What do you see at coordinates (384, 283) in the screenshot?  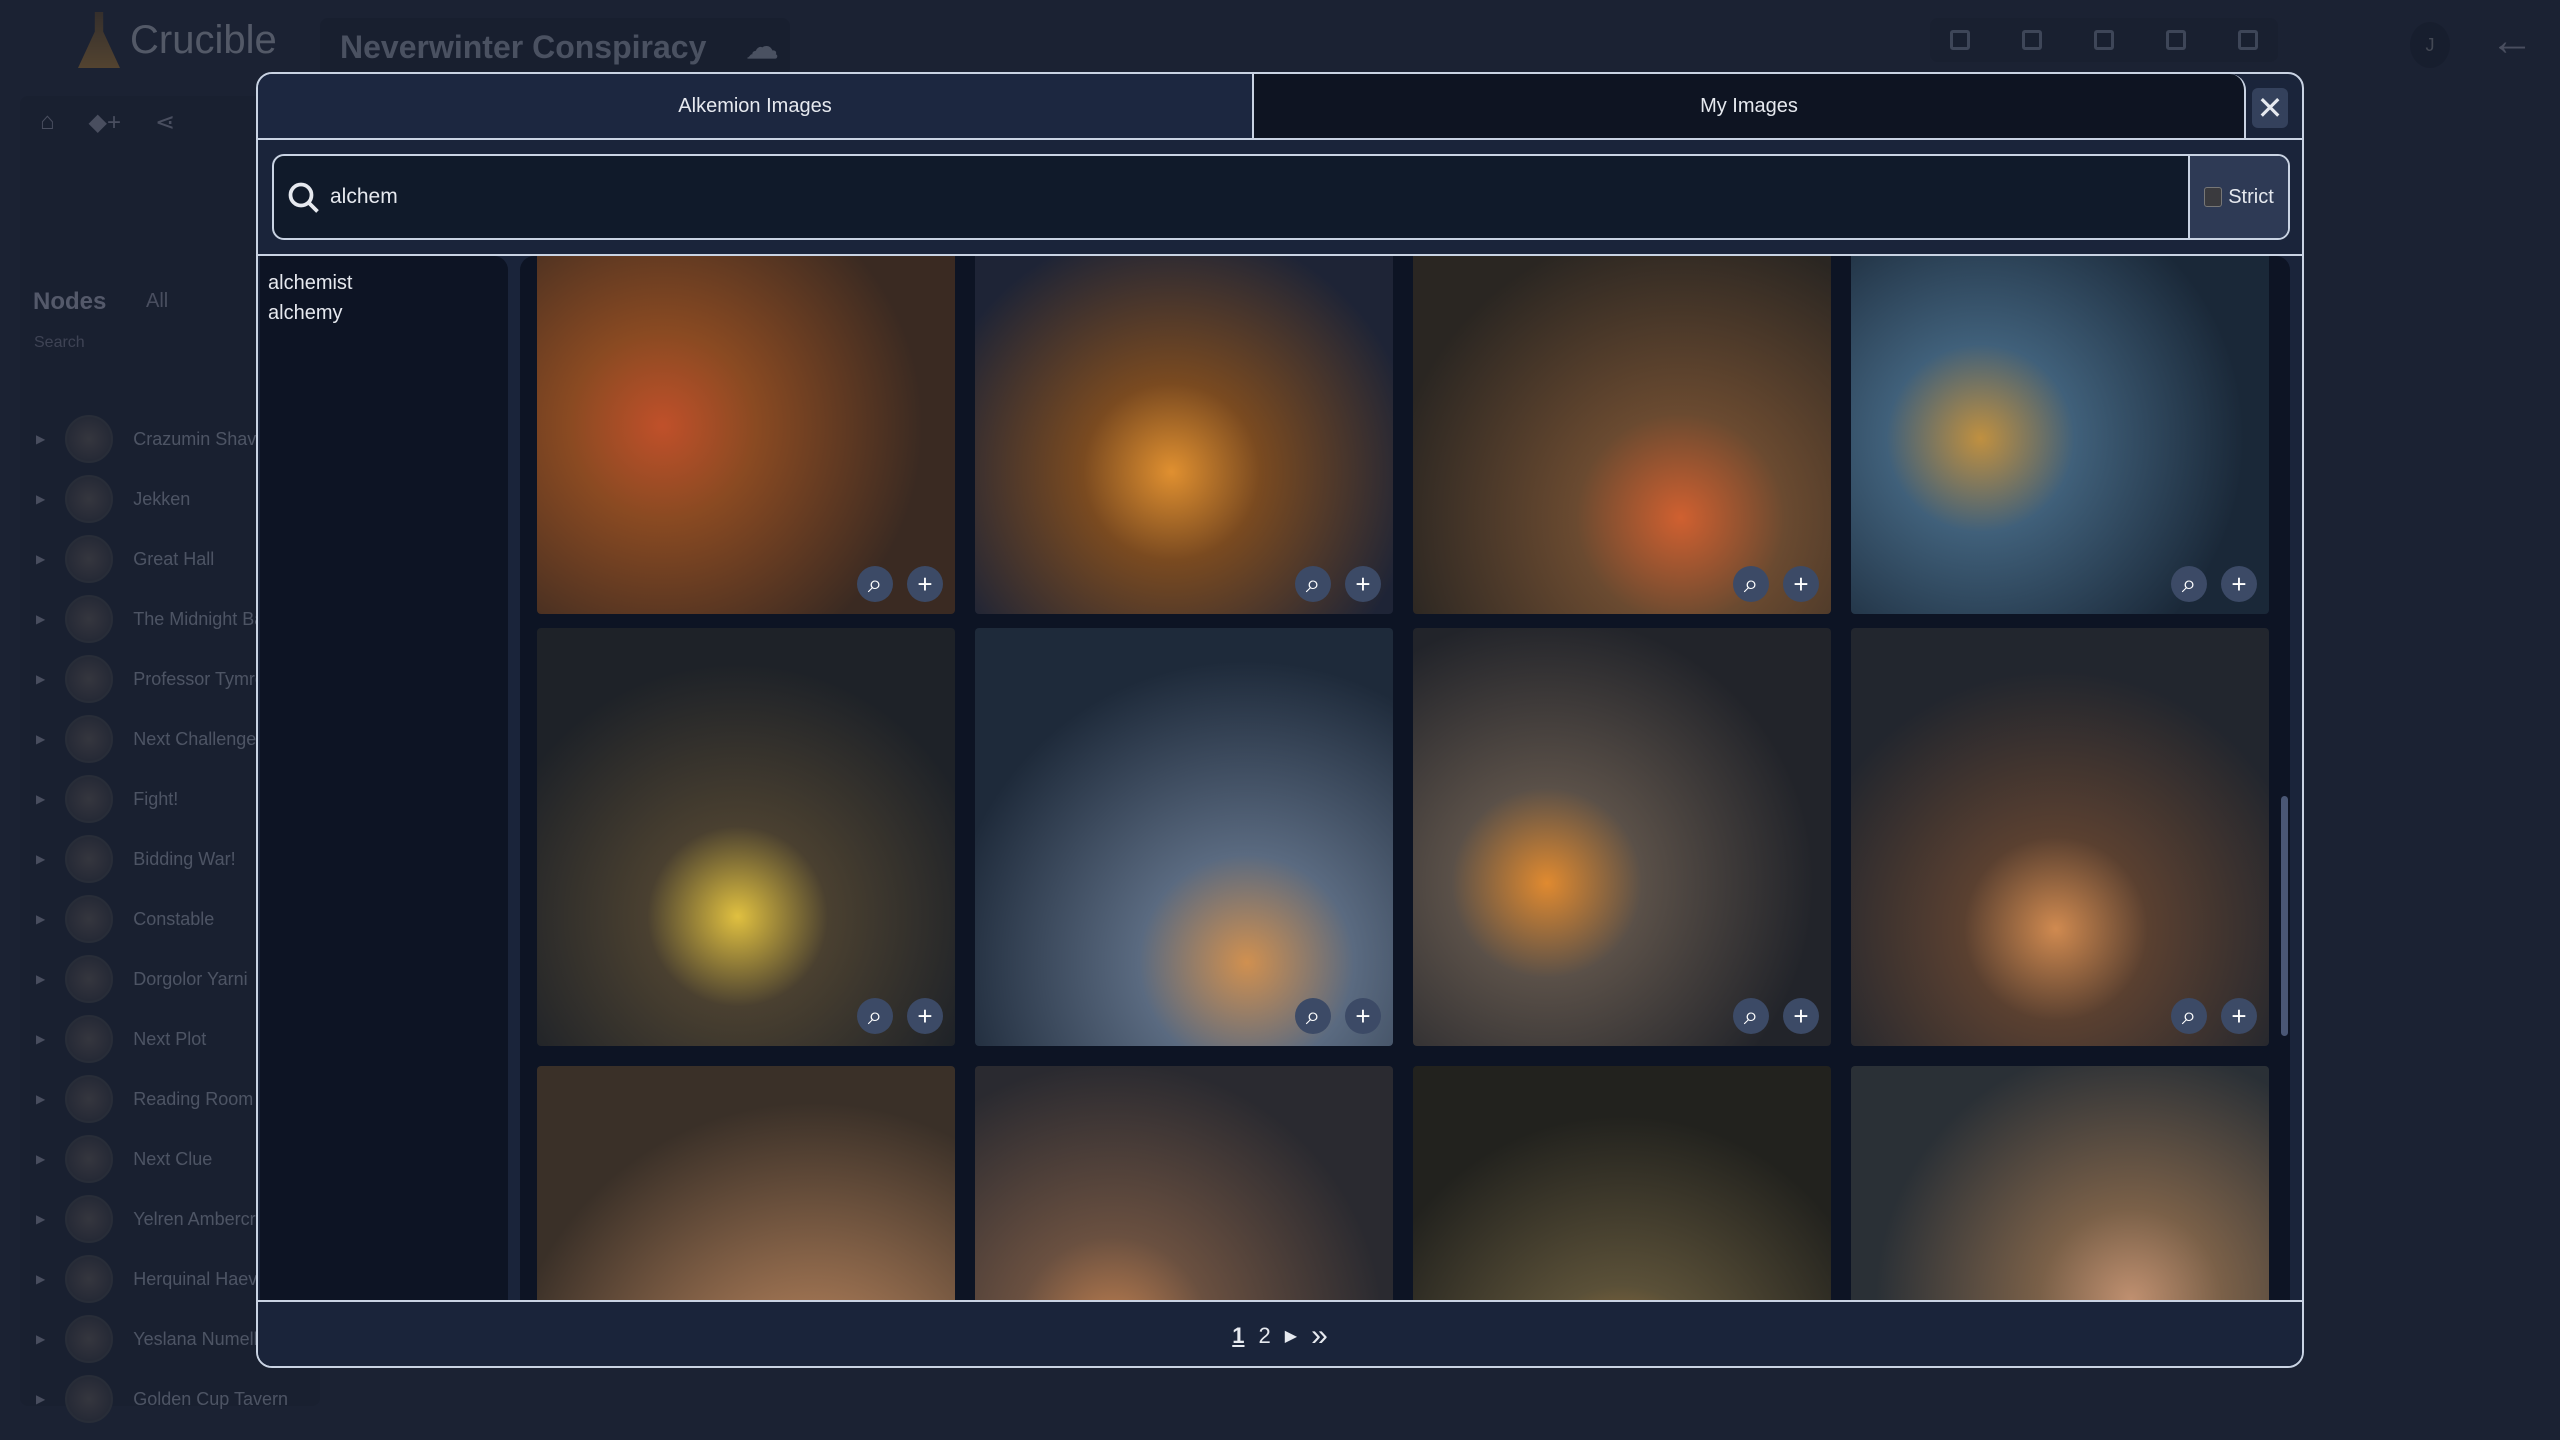 I see `suggestion-item: alchemist` at bounding box center [384, 283].